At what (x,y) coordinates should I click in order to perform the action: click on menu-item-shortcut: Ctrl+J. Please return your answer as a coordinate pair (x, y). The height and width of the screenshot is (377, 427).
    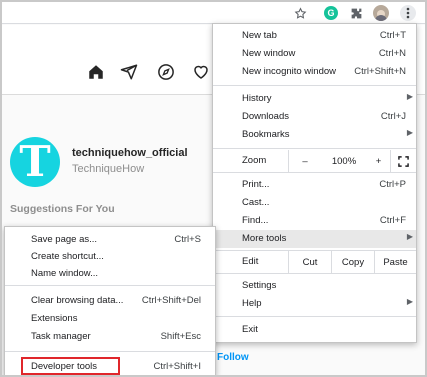
    Looking at the image, I should click on (393, 116).